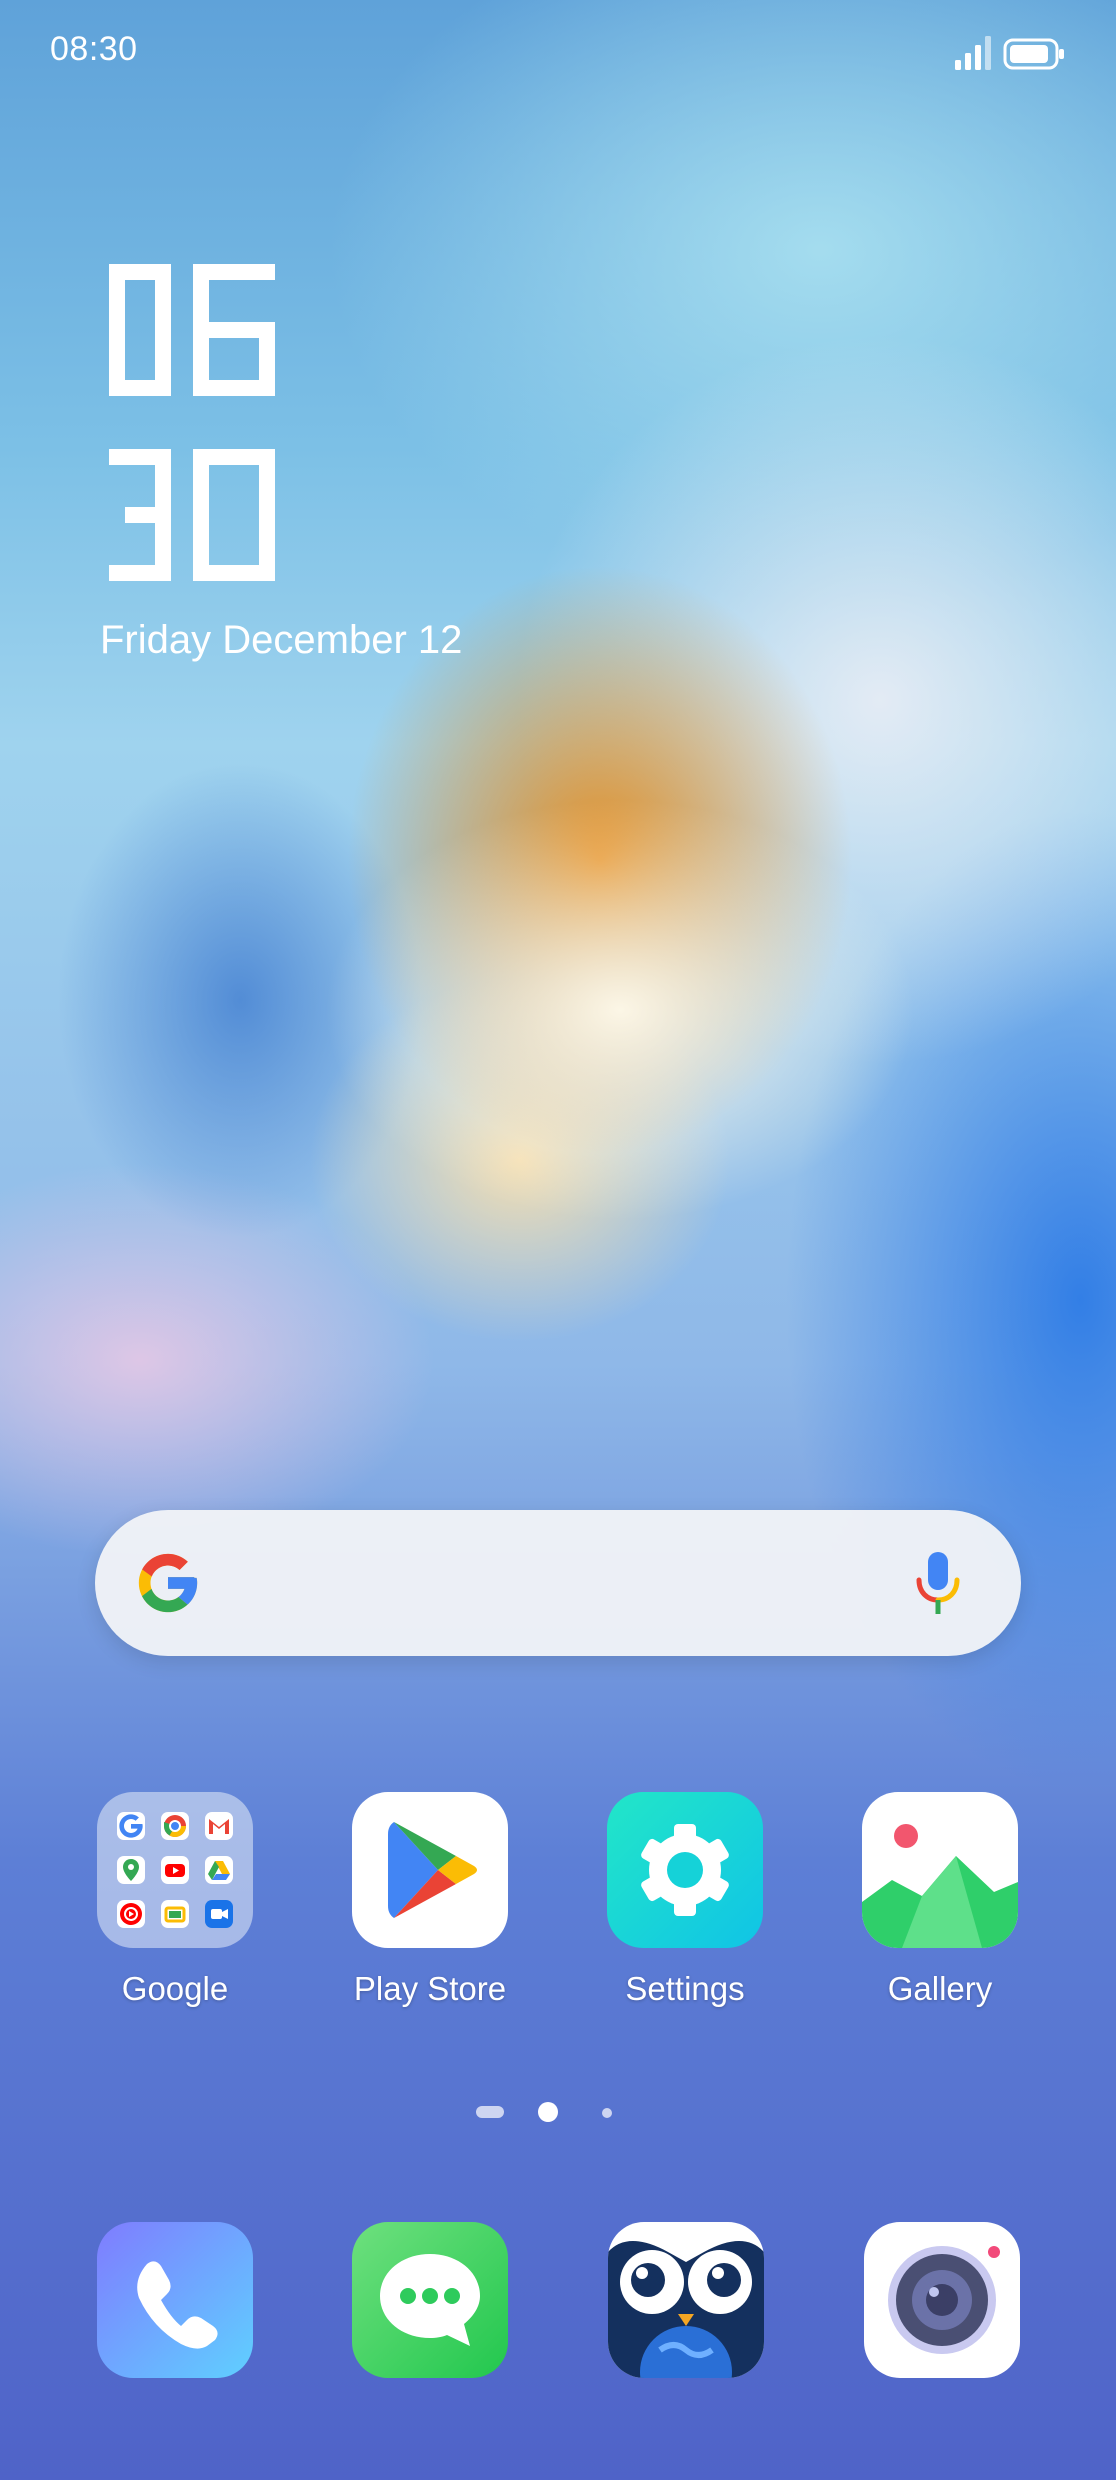 Image resolution: width=1116 pixels, height=2480 pixels. I want to click on drive-mini-icon, so click(219, 1870).